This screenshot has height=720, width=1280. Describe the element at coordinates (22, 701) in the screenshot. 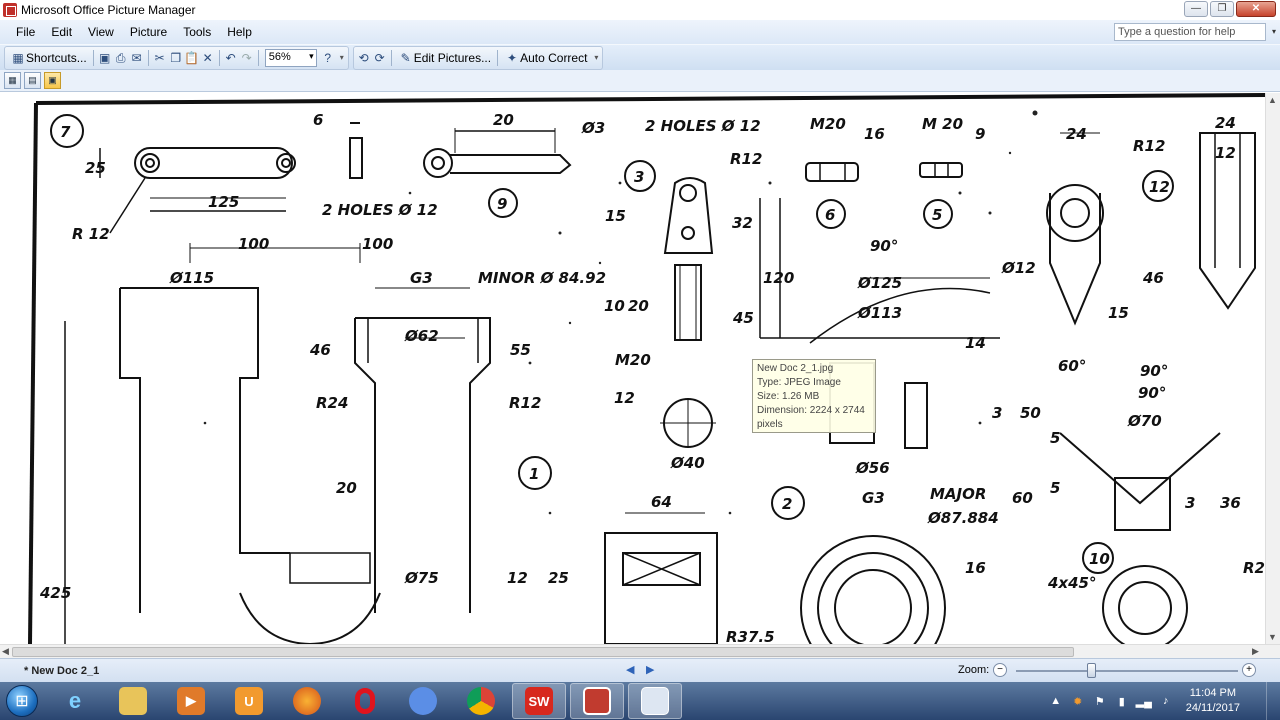

I see `start-button: ⊞` at that location.